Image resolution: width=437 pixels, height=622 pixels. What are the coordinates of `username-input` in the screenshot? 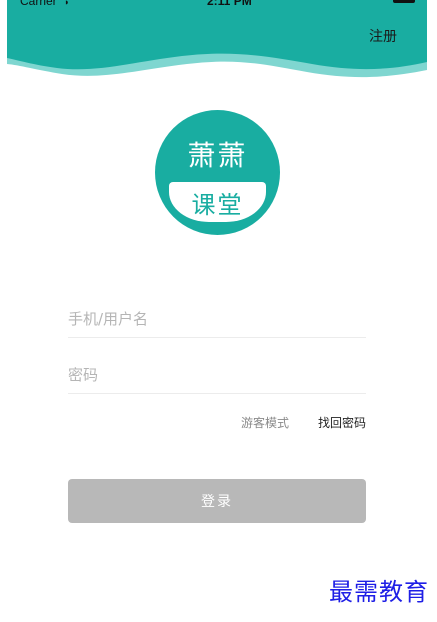 It's located at (217, 318).